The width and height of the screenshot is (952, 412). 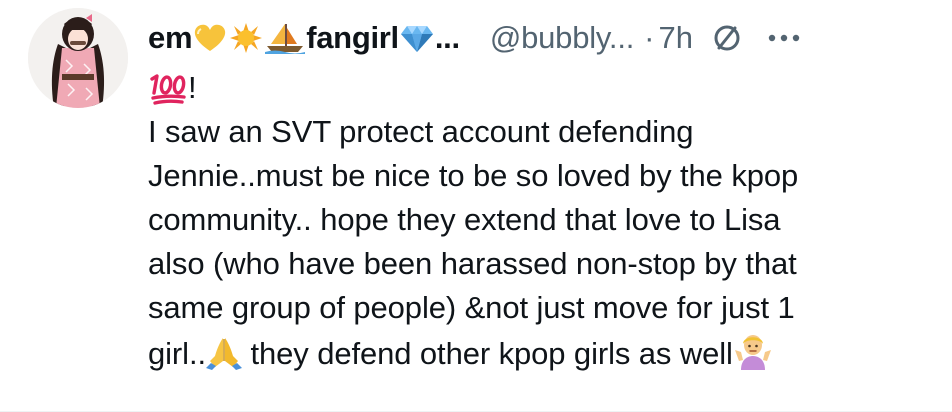 I want to click on tweet-first-line: !, so click(x=172, y=88).